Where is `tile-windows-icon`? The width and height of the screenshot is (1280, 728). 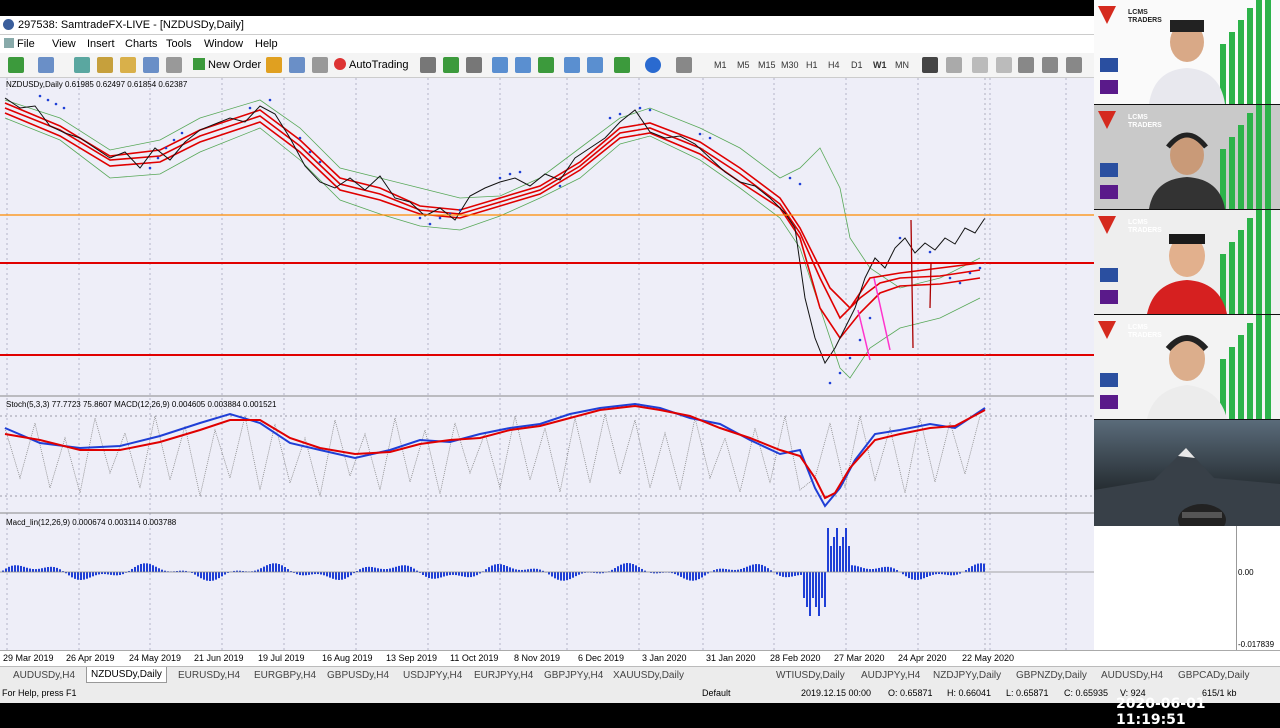
tile-windows-icon is located at coordinates (546, 65).